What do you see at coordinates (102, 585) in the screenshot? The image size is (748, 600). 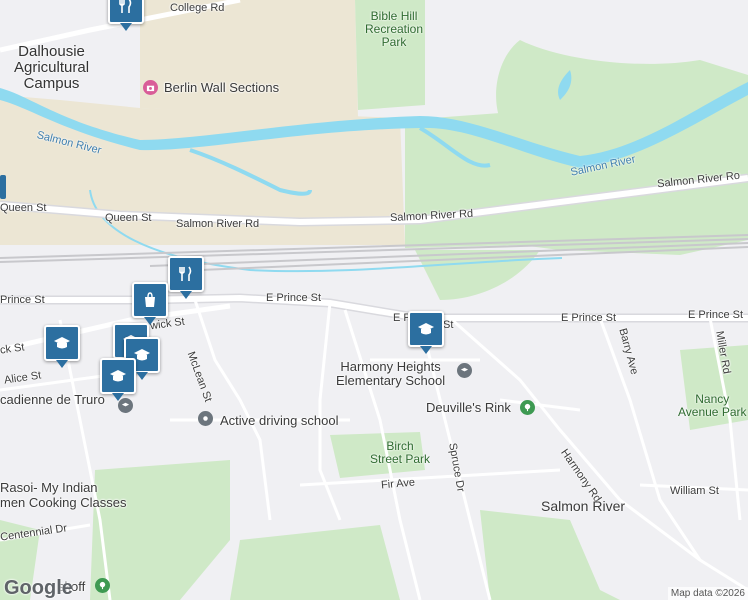 I see `skoff-park-icon` at bounding box center [102, 585].